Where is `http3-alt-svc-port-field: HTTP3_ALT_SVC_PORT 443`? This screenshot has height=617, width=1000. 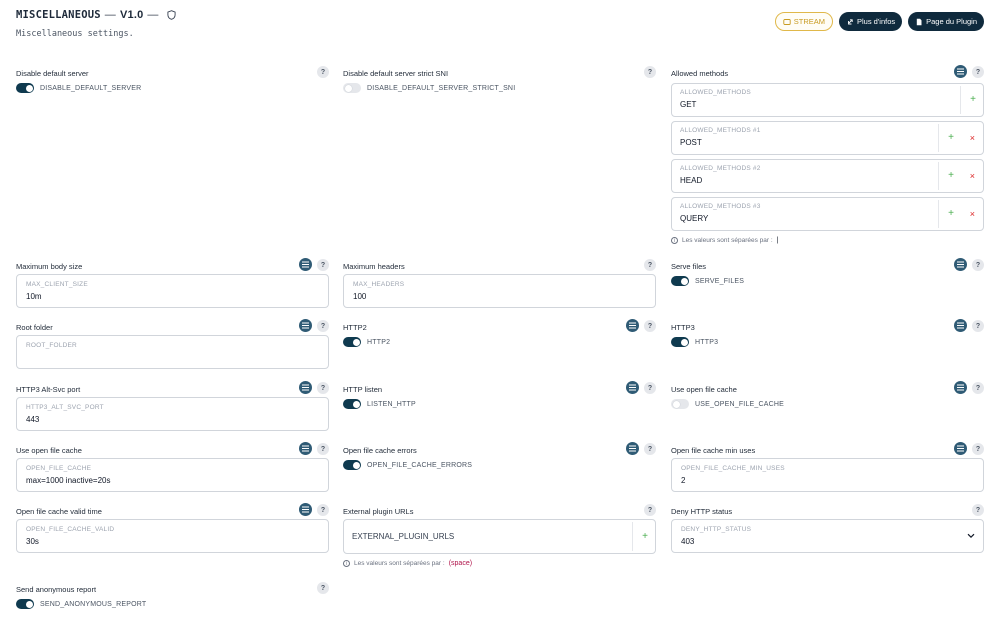
http3-alt-svc-port-field: HTTP3_ALT_SVC_PORT 443 is located at coordinates (172, 414).